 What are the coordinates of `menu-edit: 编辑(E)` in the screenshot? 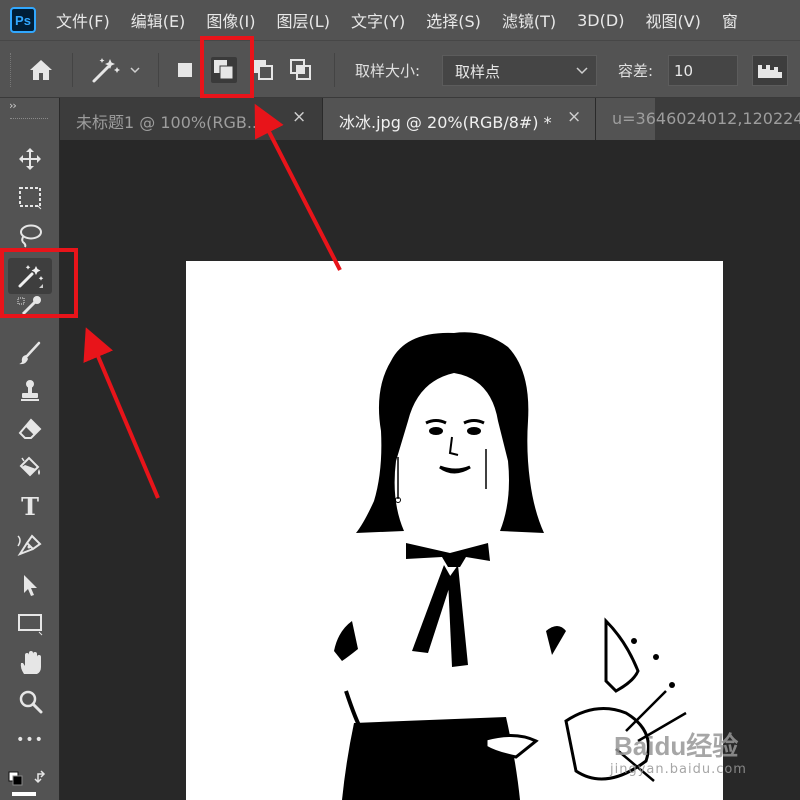 It's located at (158, 20).